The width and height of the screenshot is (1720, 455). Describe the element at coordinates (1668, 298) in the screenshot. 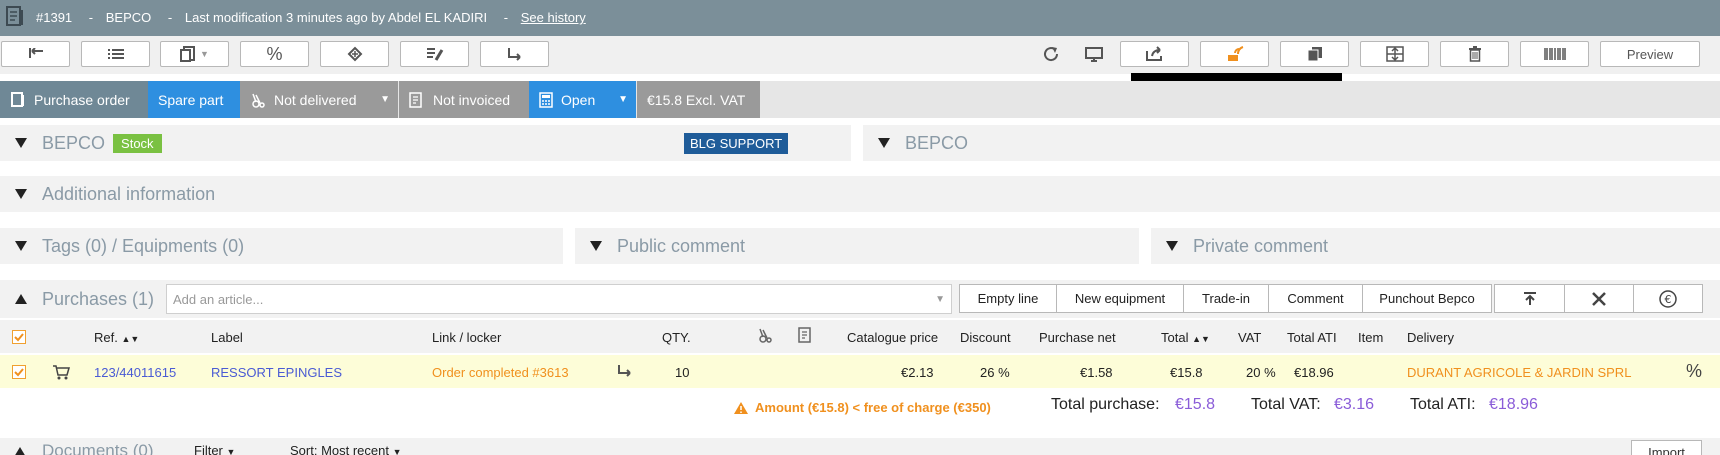

I see `euro-button: €` at that location.